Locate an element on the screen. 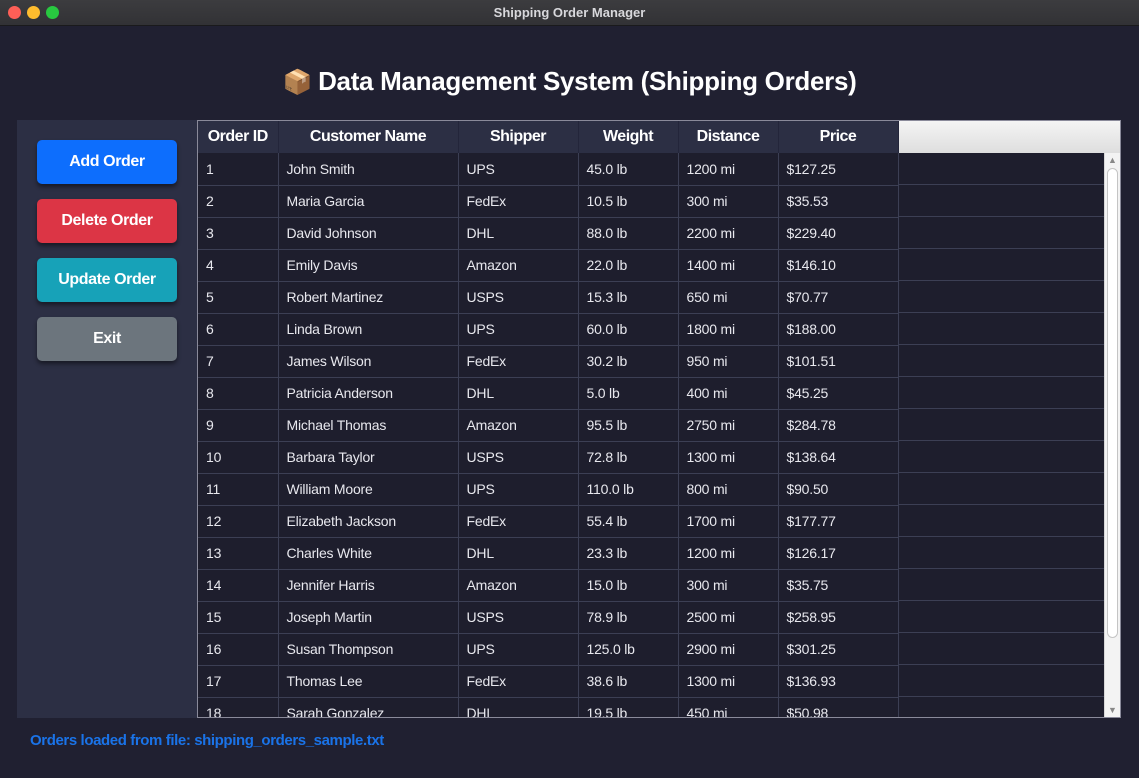 Image resolution: width=1139 pixels, height=778 pixels. cell-order-id: 12 is located at coordinates (238, 521).